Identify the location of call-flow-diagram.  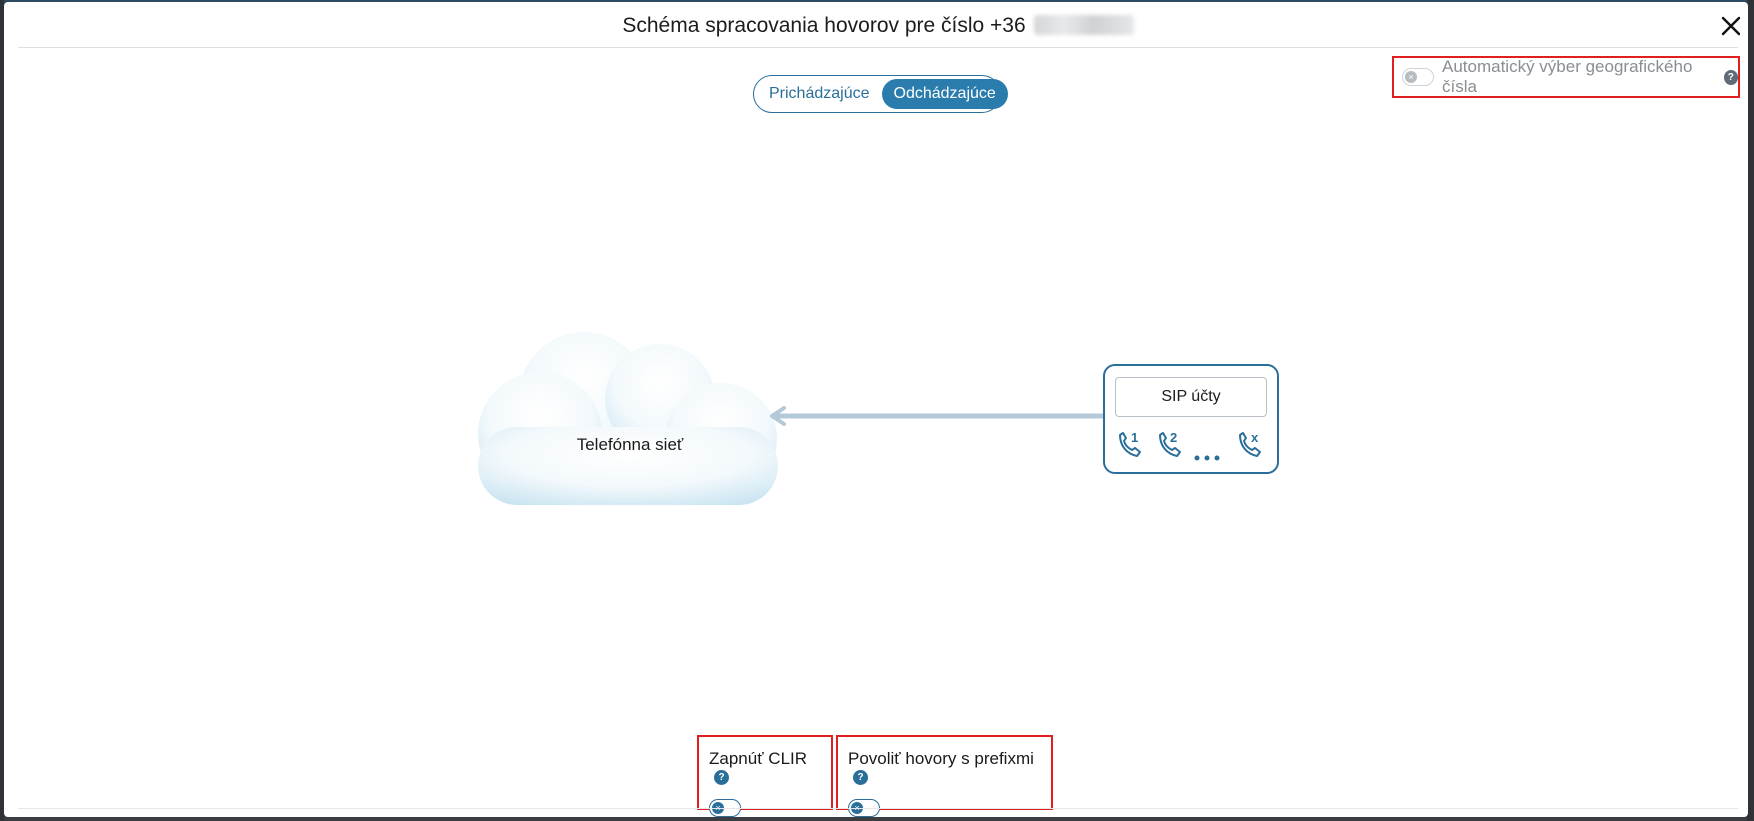
(790, 418).